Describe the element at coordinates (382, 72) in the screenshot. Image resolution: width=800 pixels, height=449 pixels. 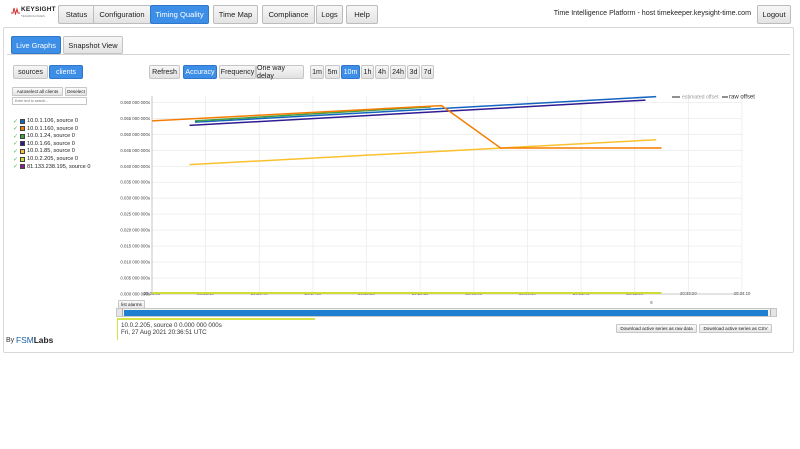
I see `range-4h-button: 4h` at that location.